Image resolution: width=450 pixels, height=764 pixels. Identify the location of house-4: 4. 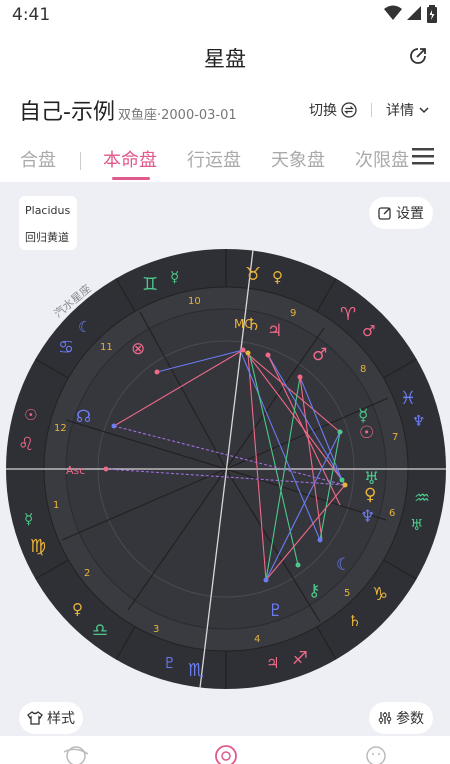
(257, 639).